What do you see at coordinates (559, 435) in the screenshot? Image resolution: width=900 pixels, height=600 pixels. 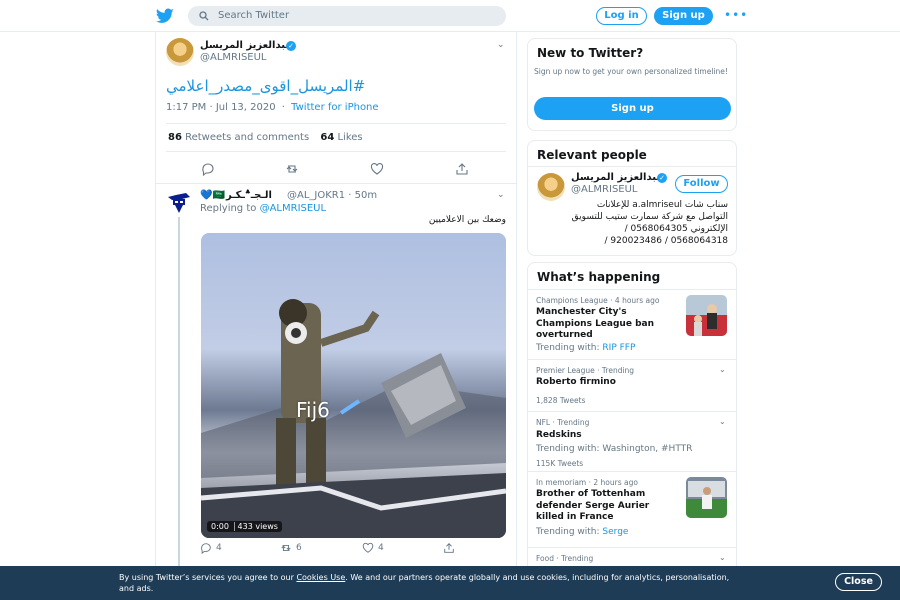 I see `trend-name: Redskins` at bounding box center [559, 435].